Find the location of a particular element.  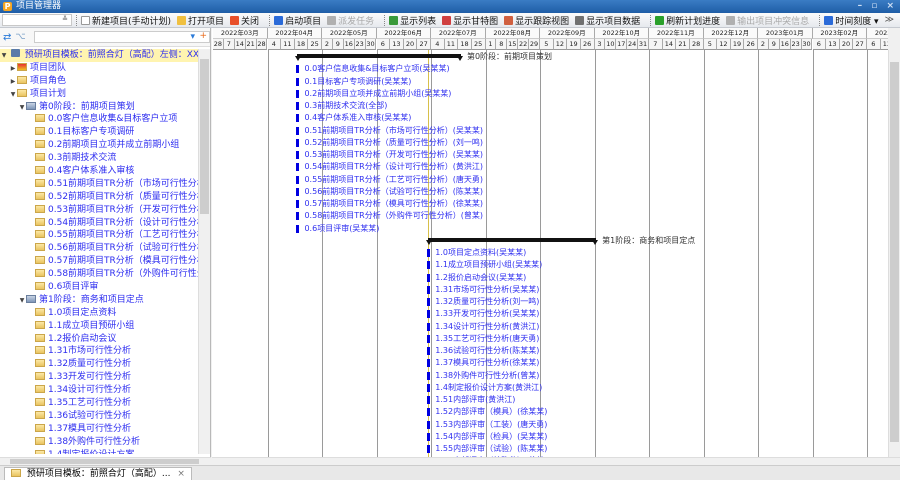

tree-item: 0.53前期项目TR分析（开发可行性分析） is located at coordinates (99, 210).